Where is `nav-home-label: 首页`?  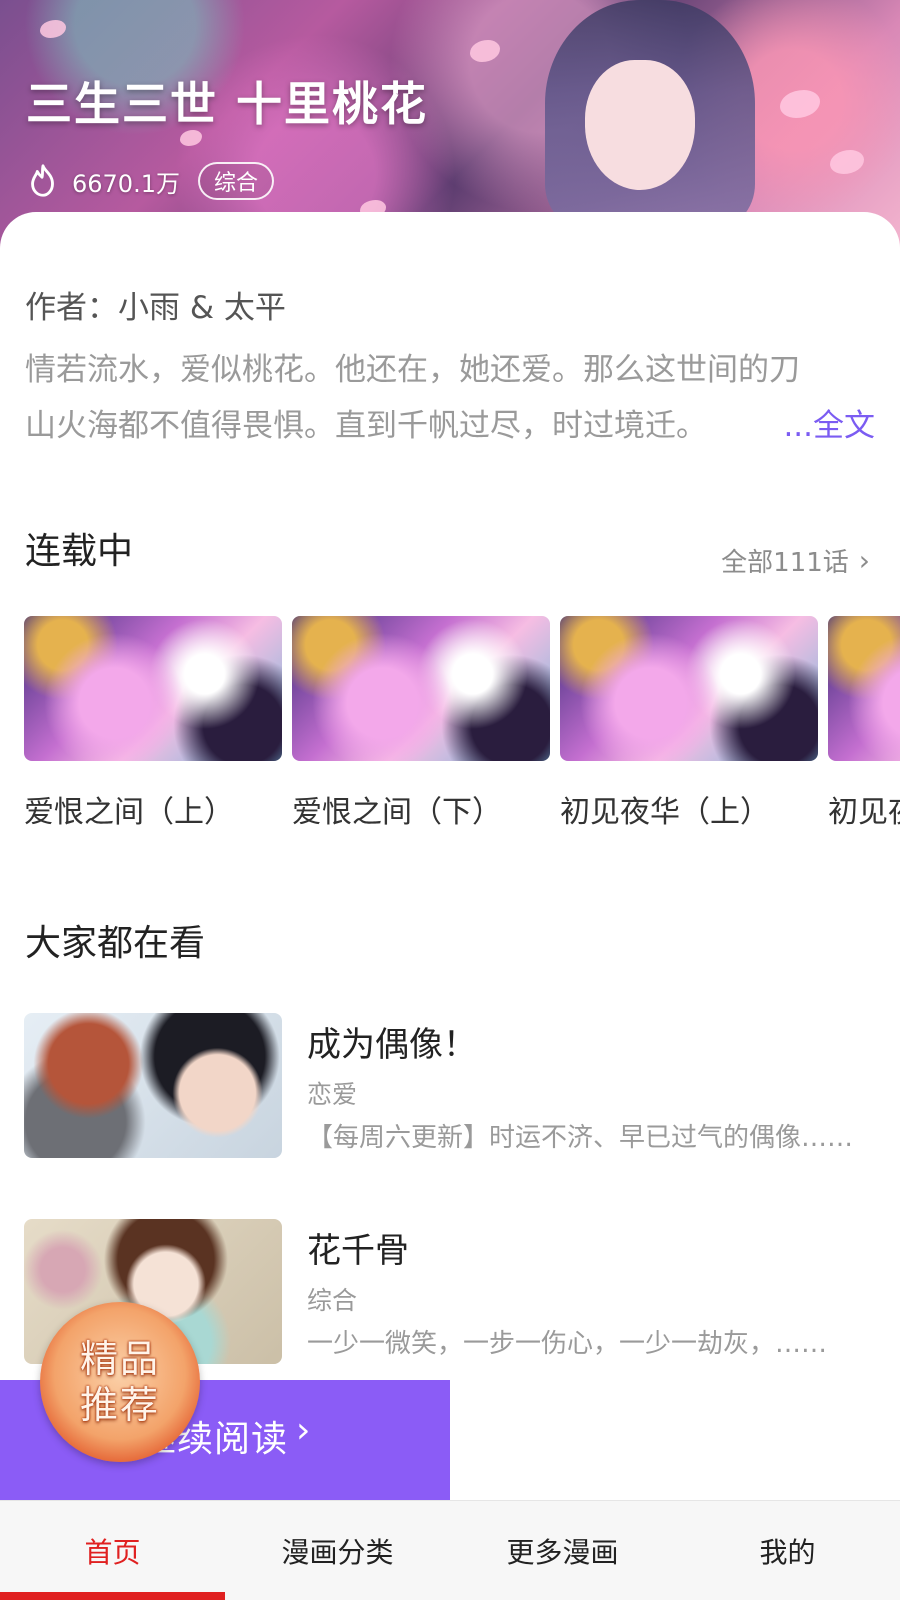 nav-home-label: 首页 is located at coordinates (112, 1552).